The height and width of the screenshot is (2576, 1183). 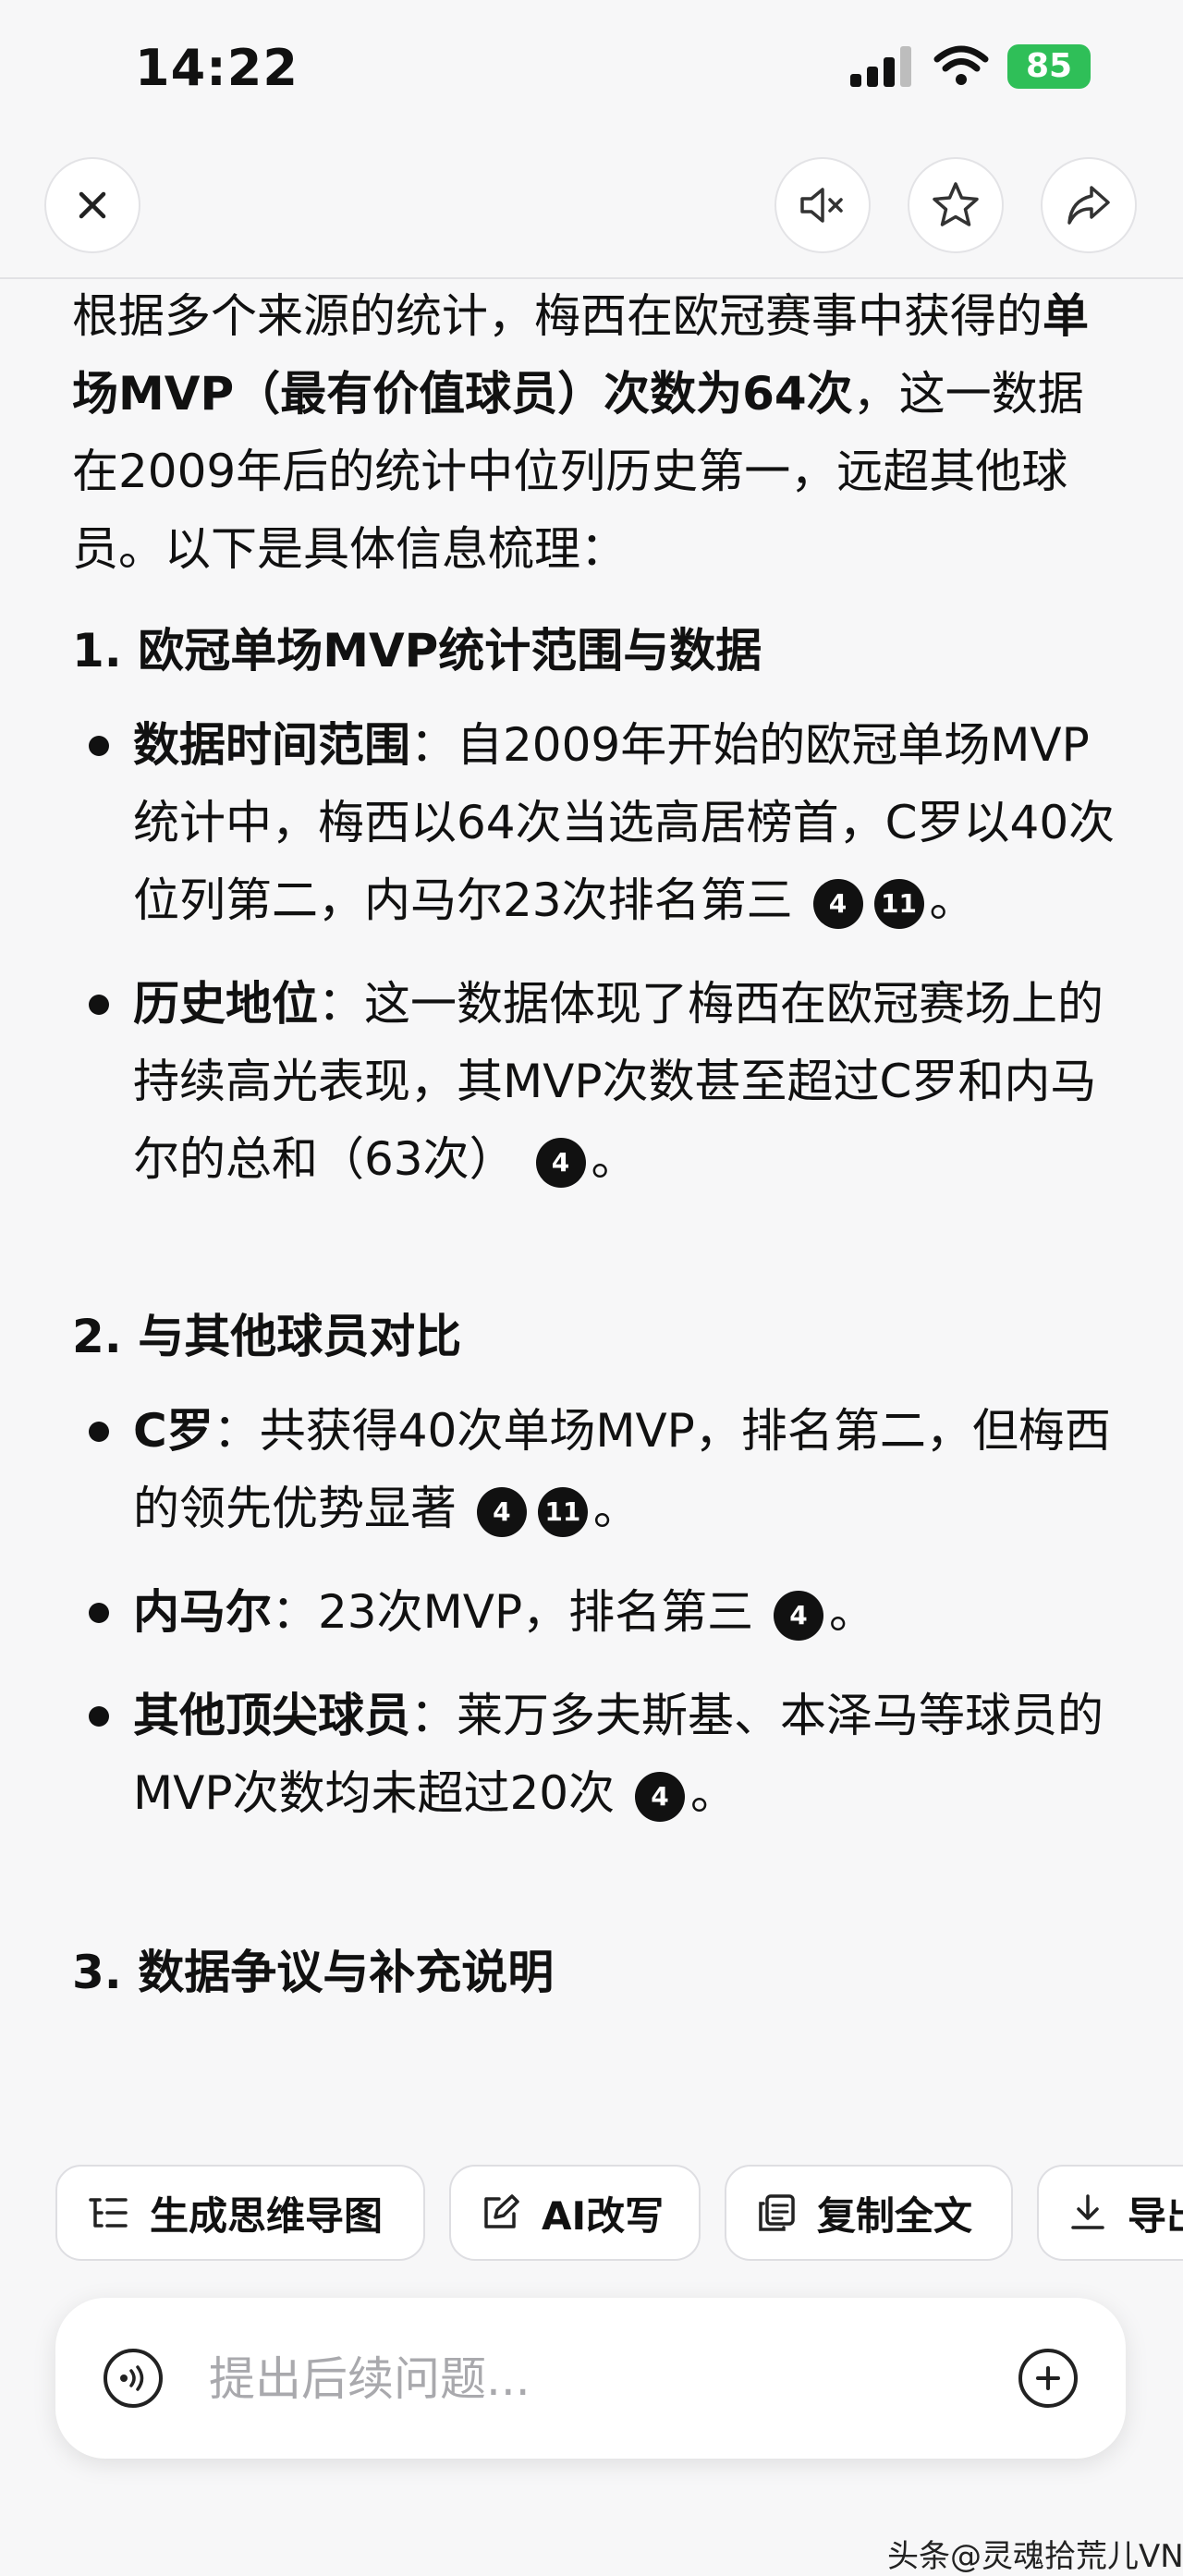 What do you see at coordinates (603, 2215) in the screenshot?
I see `ai-rewrite-label: AI改写` at bounding box center [603, 2215].